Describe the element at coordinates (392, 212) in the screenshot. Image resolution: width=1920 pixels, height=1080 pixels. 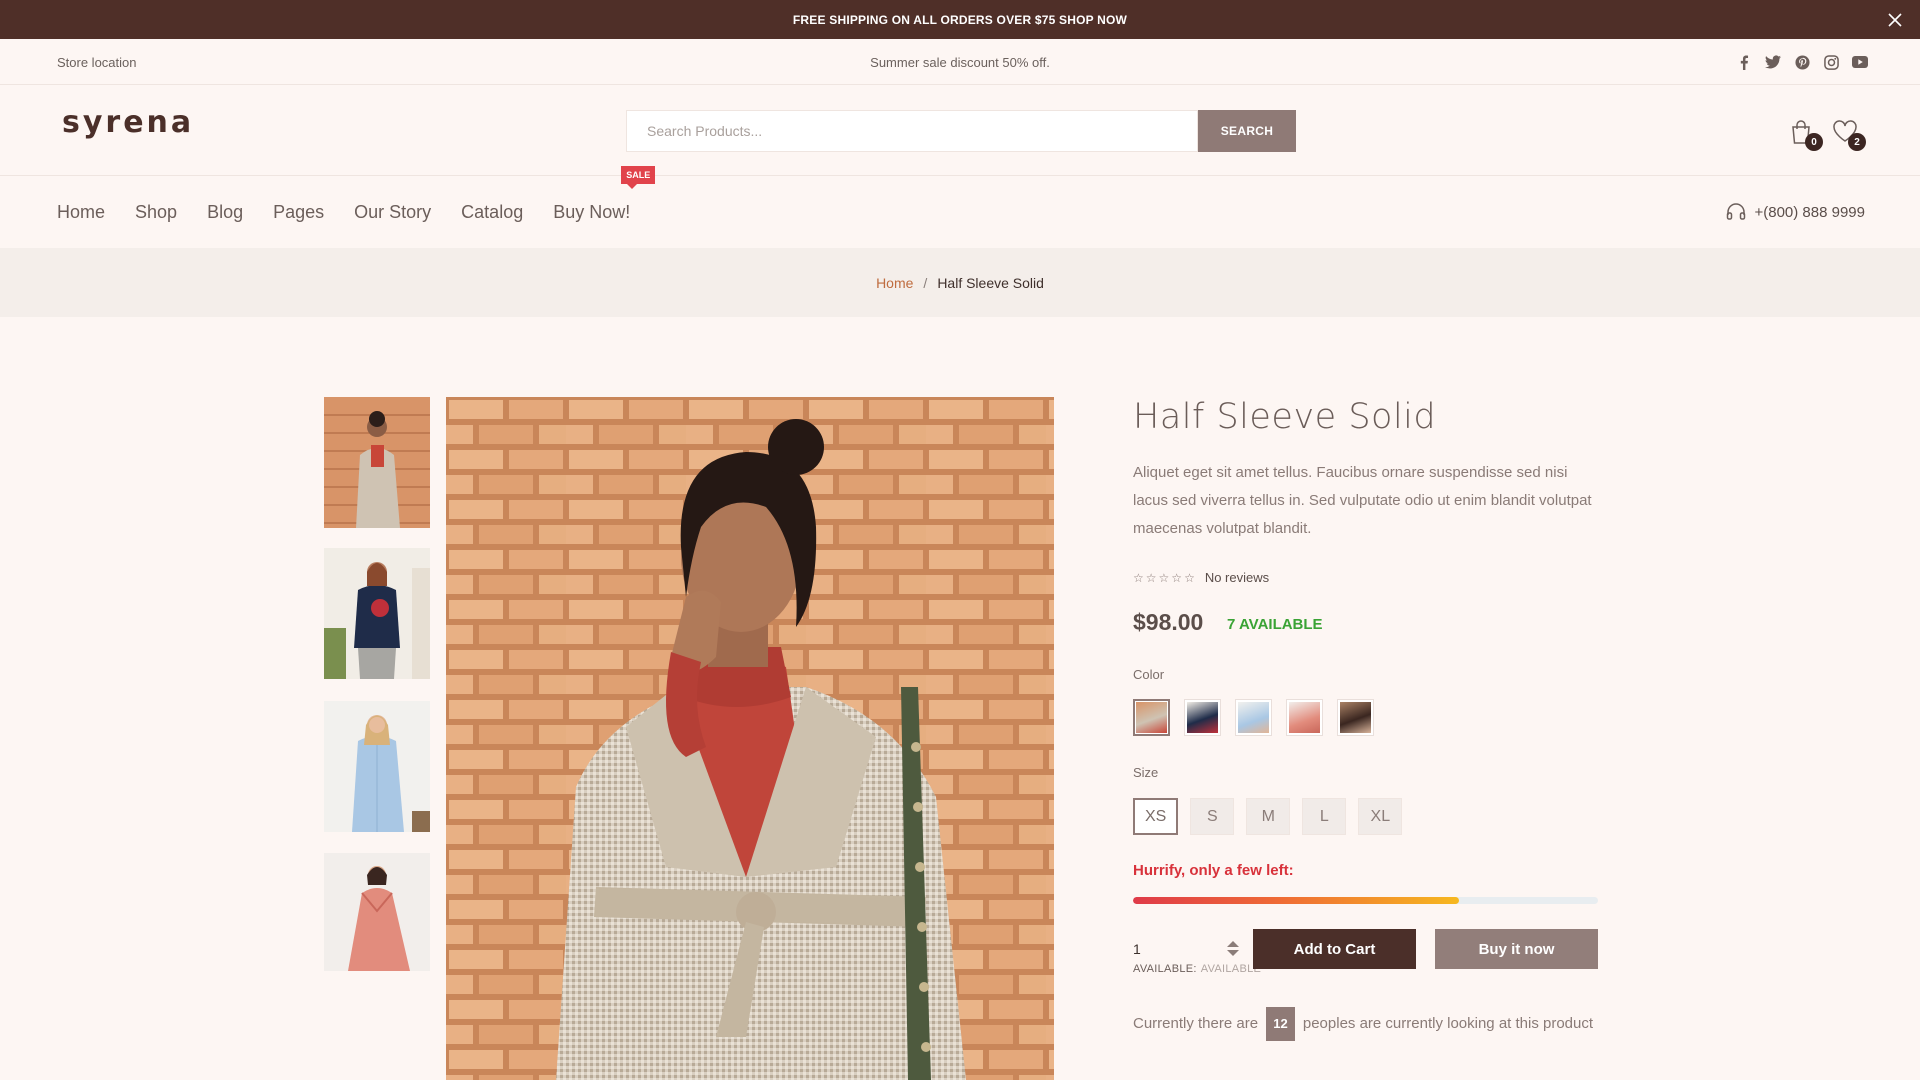
I see `nav-item-our-story: Our Story` at that location.